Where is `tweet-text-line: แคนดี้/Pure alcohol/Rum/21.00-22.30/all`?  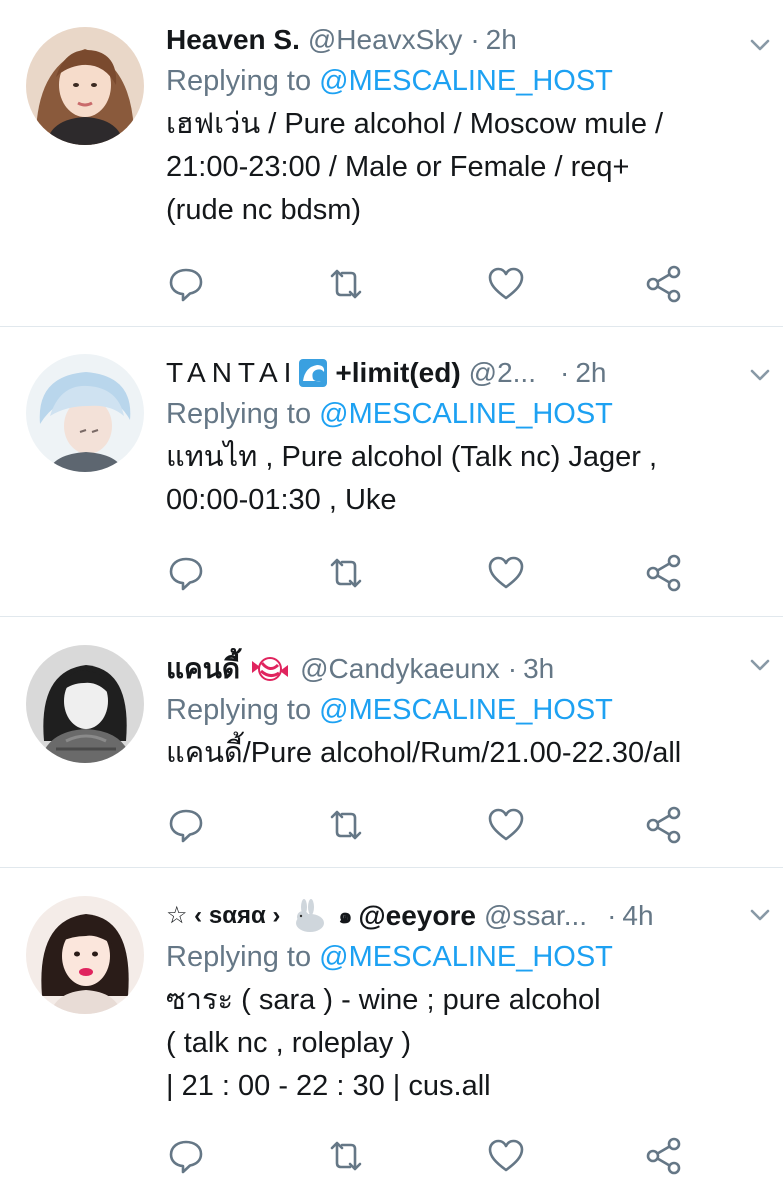
tweet-text-line: แคนดี้/Pure alcohol/Rum/21.00-22.30/all is located at coordinates (424, 753).